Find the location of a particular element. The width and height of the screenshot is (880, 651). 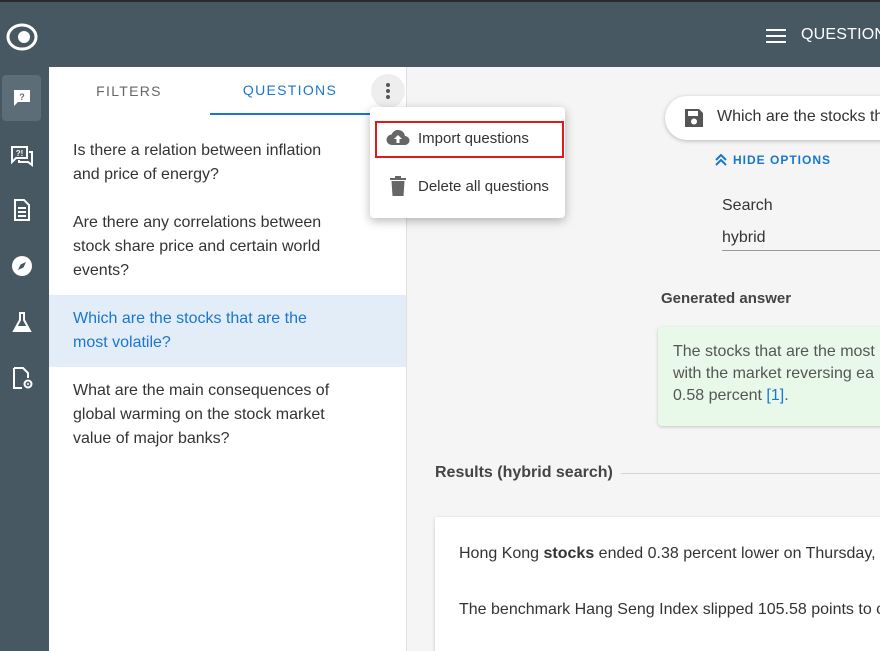

nav-questions: ? is located at coordinates (21, 98).